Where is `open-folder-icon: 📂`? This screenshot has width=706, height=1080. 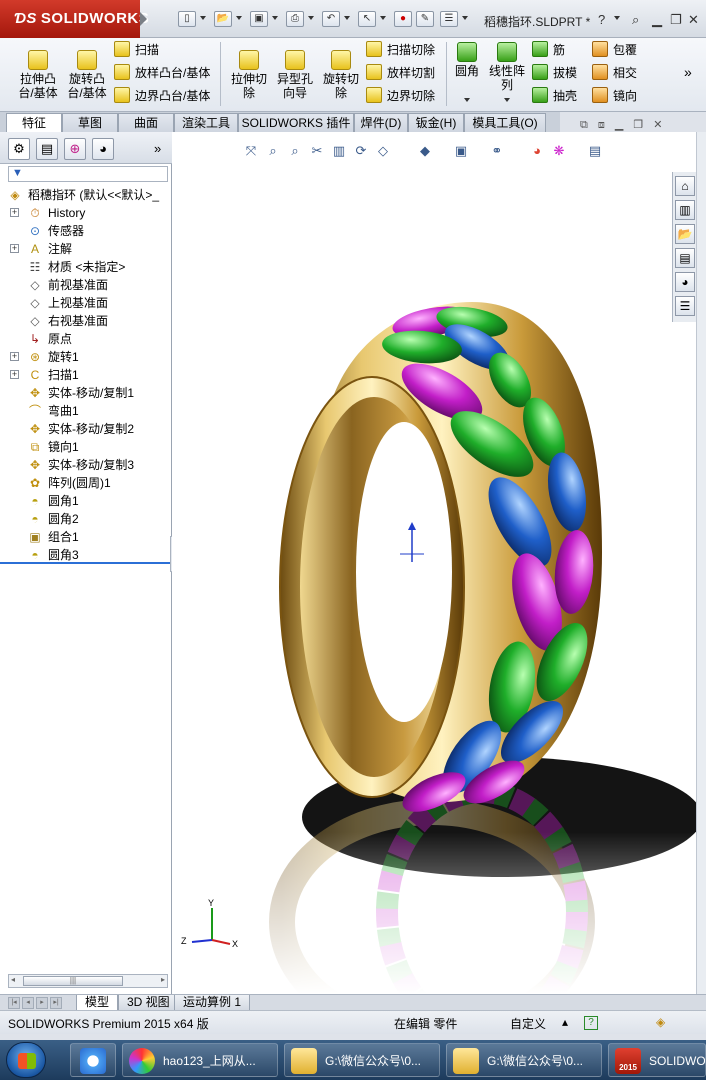 open-folder-icon: 📂 is located at coordinates (223, 19).